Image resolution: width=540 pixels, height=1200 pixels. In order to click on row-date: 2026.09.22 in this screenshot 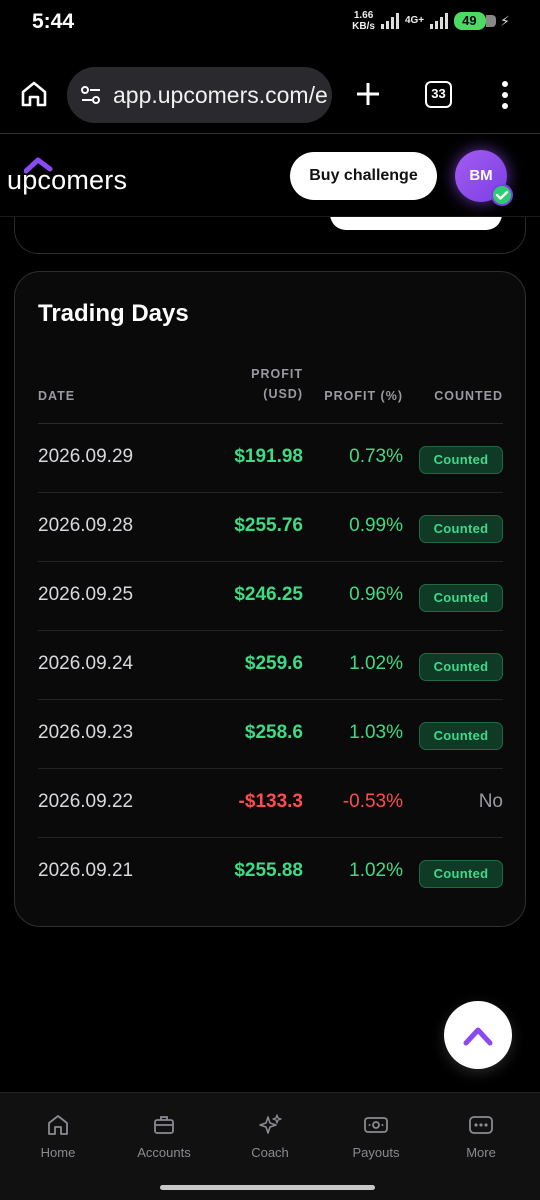, I will do `click(86, 801)`.